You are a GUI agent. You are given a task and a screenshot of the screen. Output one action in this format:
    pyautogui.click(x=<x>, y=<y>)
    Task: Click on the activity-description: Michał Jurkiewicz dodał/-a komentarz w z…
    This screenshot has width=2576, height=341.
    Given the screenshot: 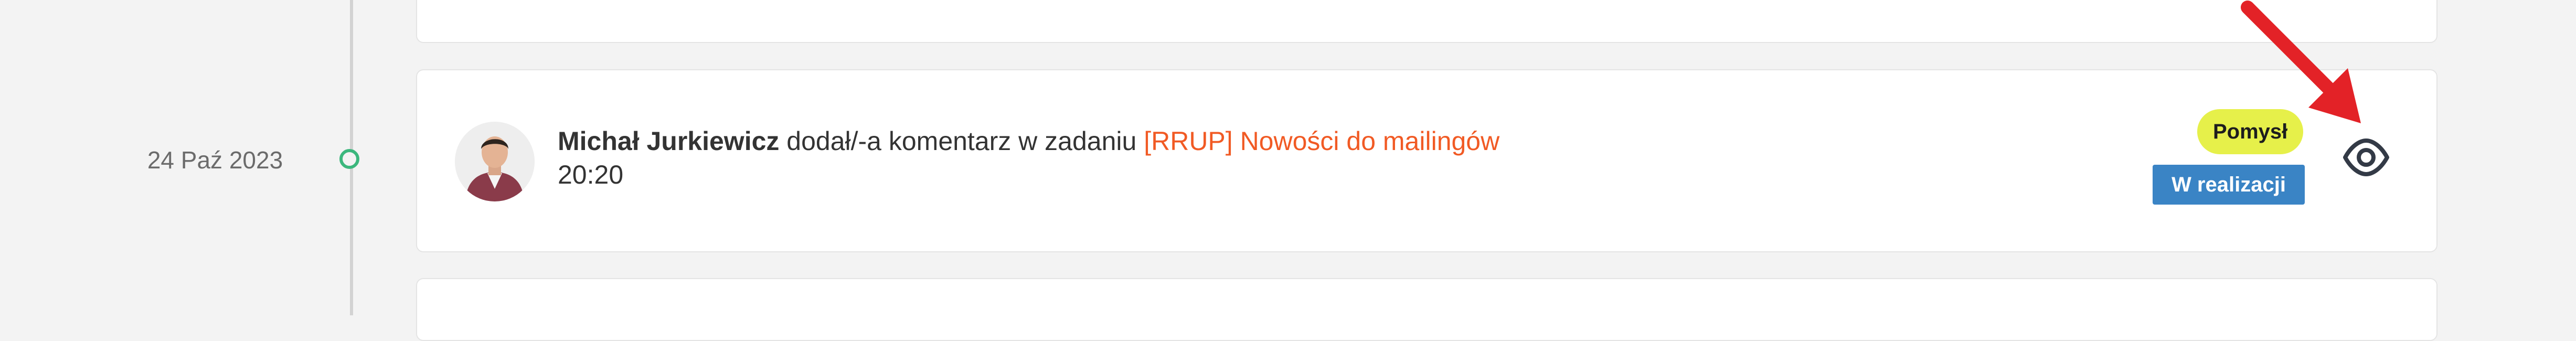 What is the action you would take?
    pyautogui.click(x=1028, y=141)
    